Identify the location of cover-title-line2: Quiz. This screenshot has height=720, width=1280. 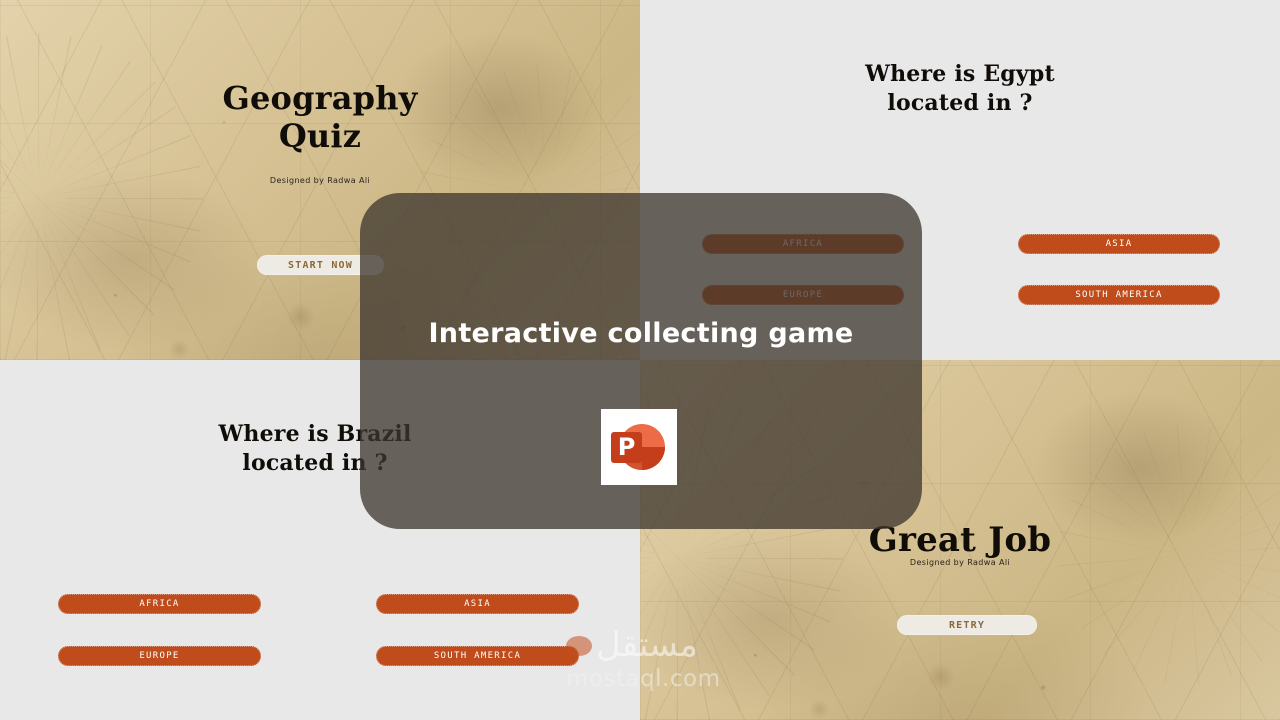
(320, 135).